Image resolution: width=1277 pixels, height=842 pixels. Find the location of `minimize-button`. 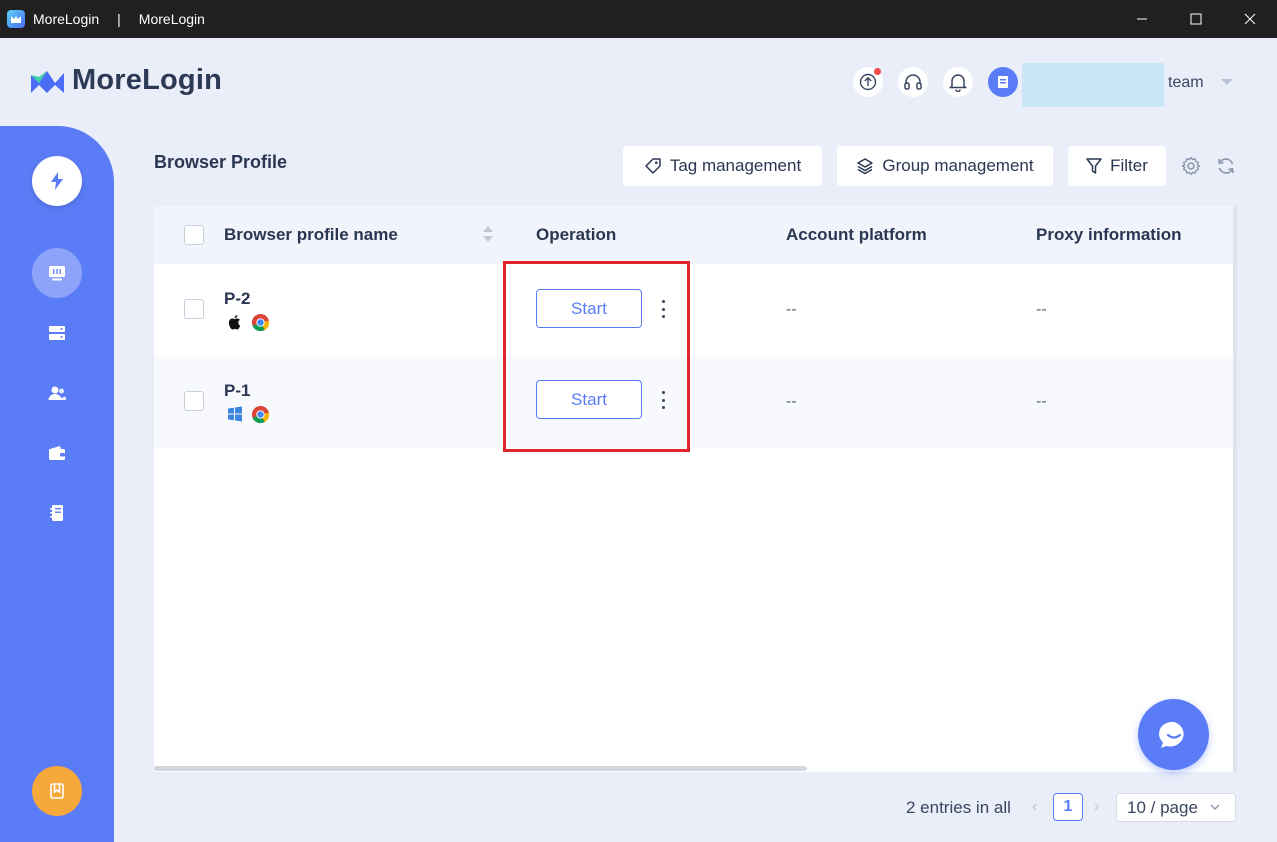

minimize-button is located at coordinates (1142, 19).